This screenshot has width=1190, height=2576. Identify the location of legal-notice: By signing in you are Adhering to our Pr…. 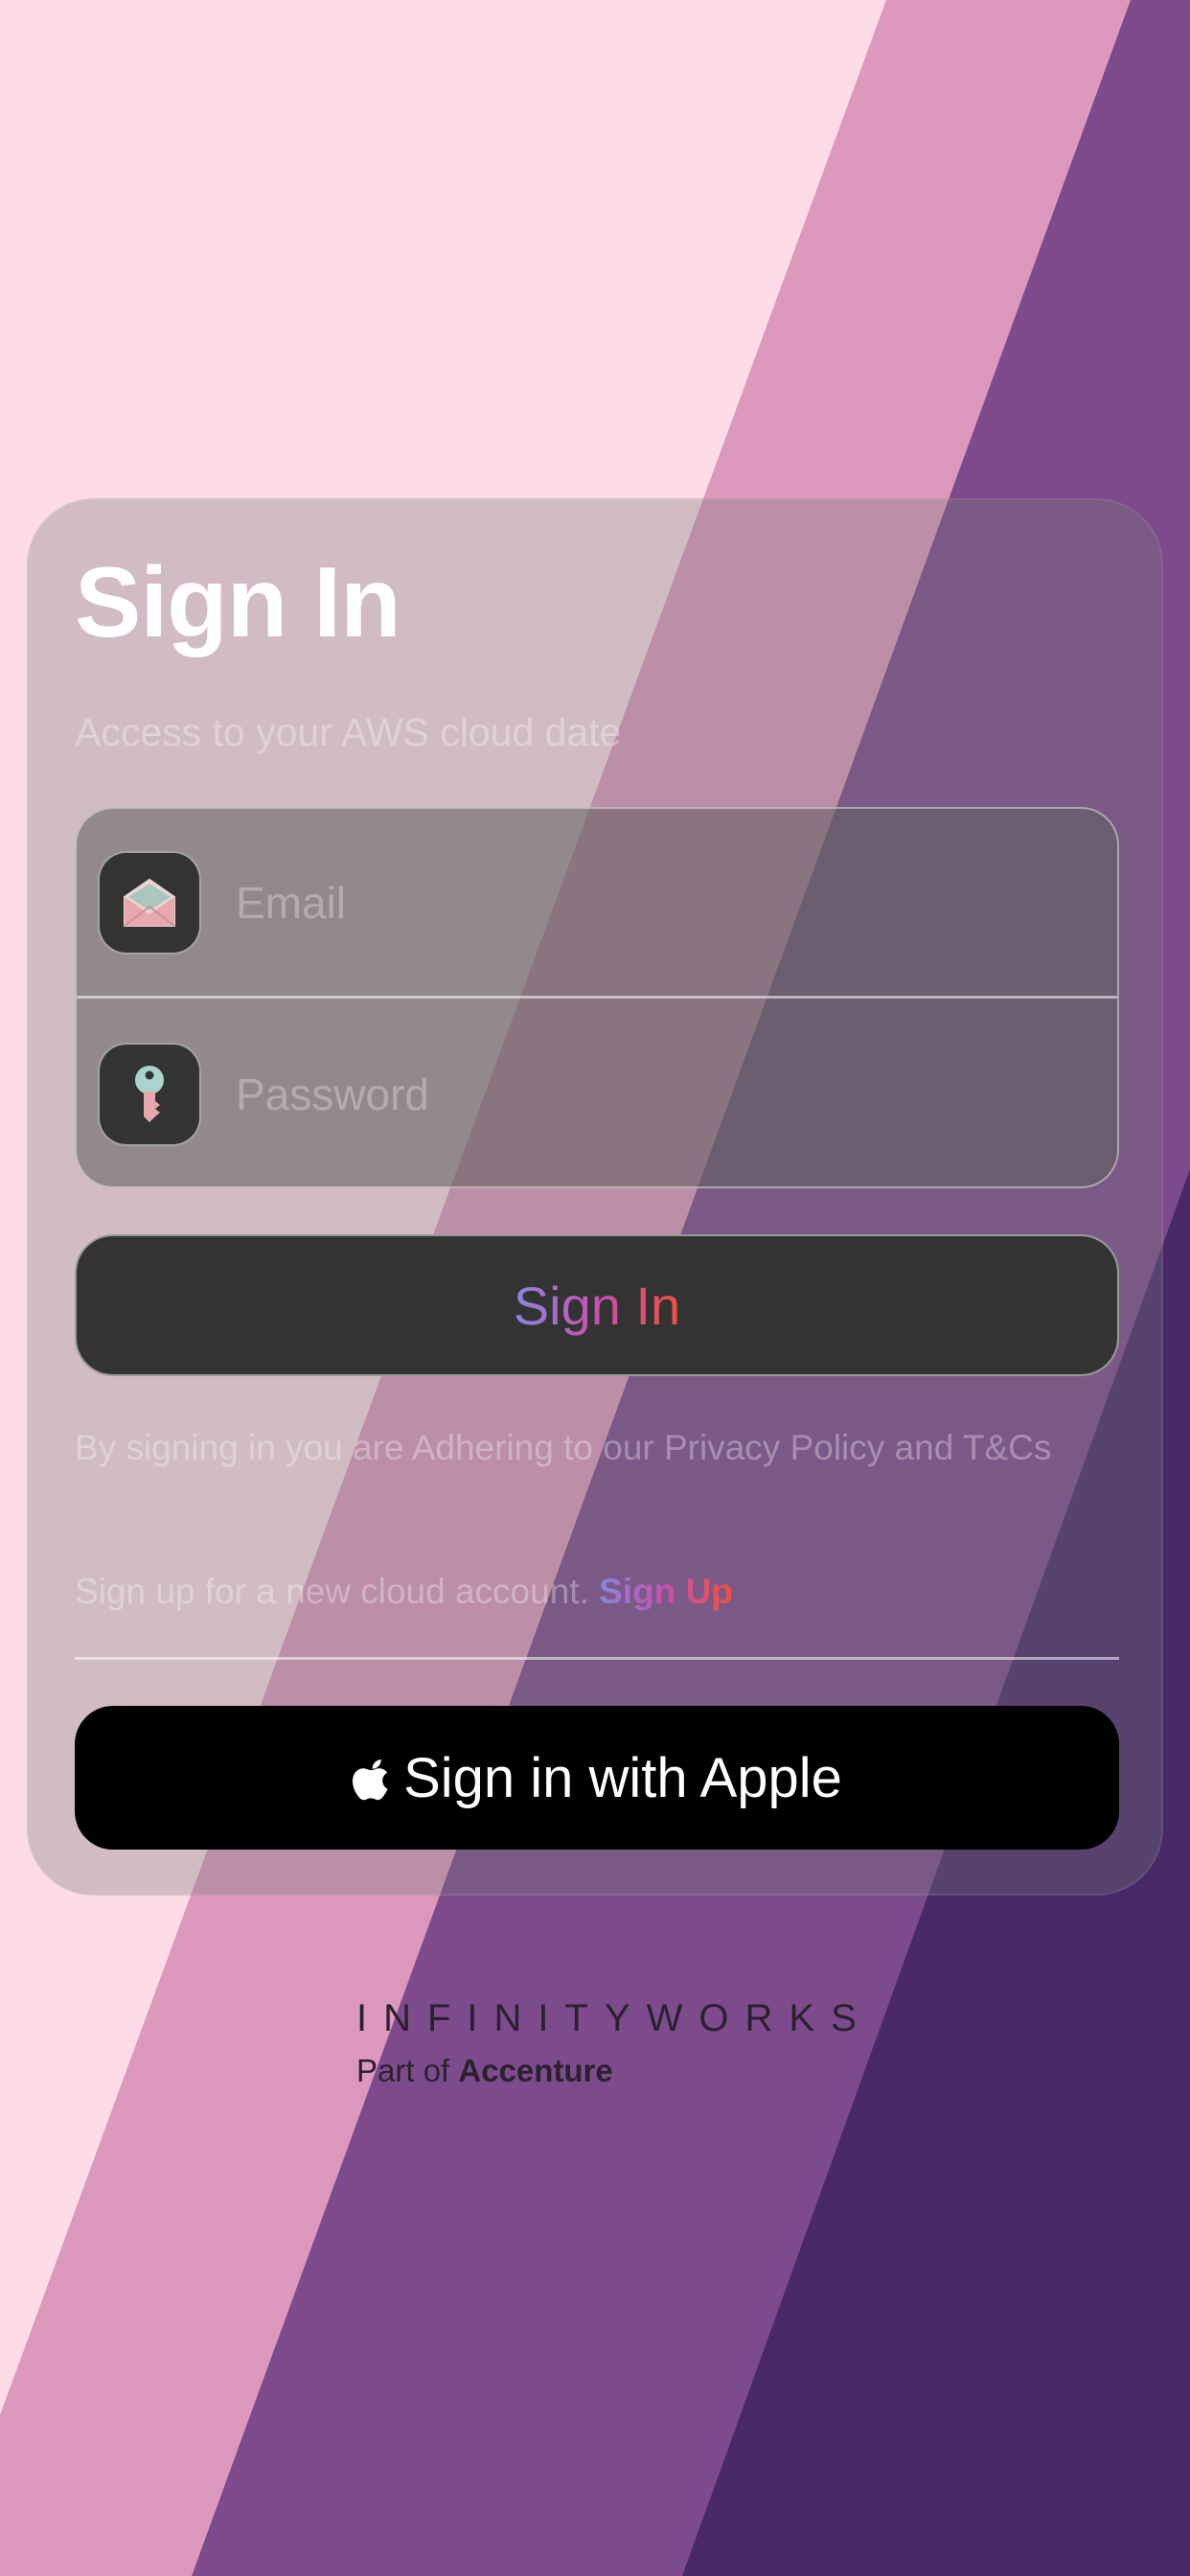
(563, 1447).